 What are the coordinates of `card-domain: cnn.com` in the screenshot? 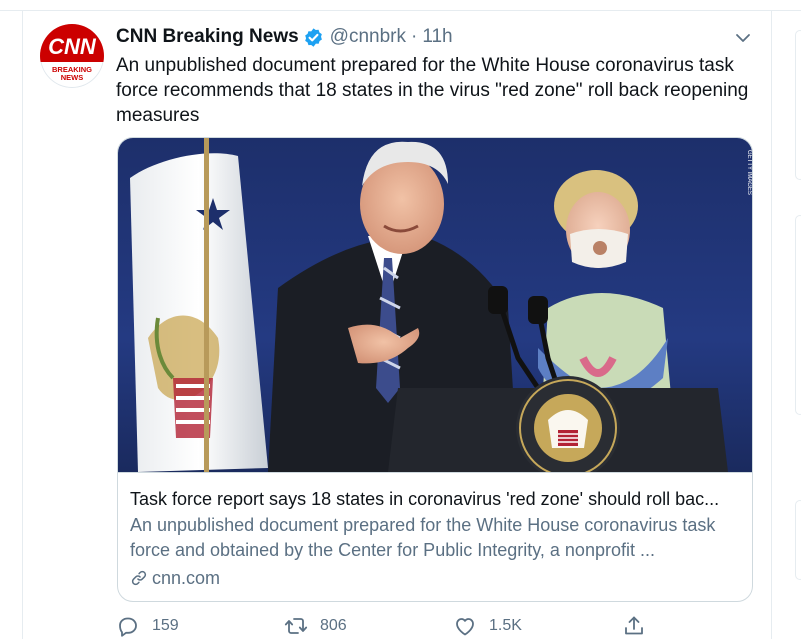 It's located at (175, 578).